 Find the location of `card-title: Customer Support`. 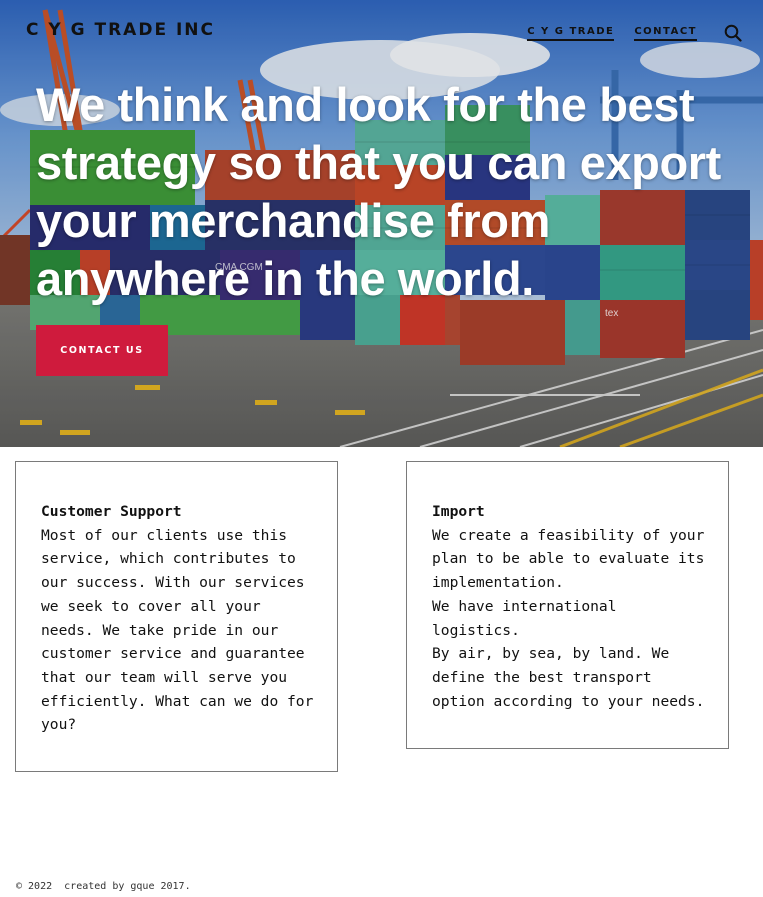

card-title: Customer Support is located at coordinates (111, 511).